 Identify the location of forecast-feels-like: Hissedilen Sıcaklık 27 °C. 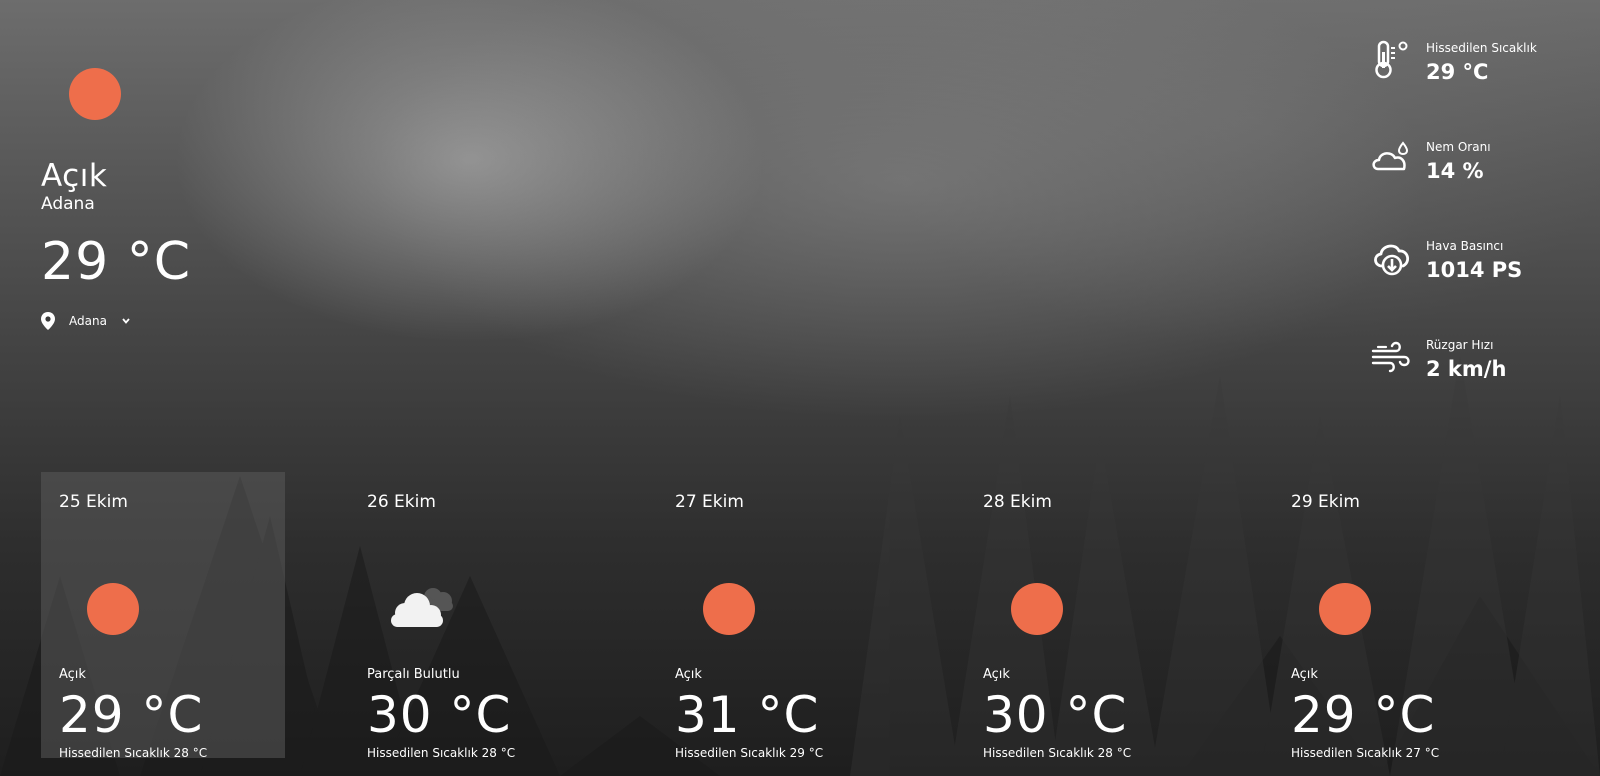
(1365, 753).